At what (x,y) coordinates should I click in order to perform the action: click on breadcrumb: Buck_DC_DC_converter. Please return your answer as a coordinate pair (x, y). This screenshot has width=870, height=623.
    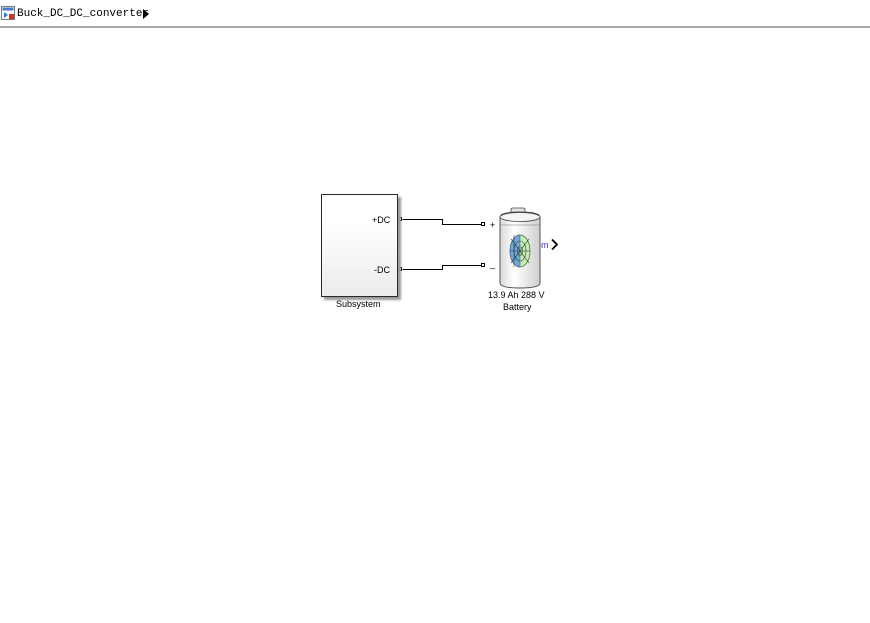
    Looking at the image, I should click on (435, 14).